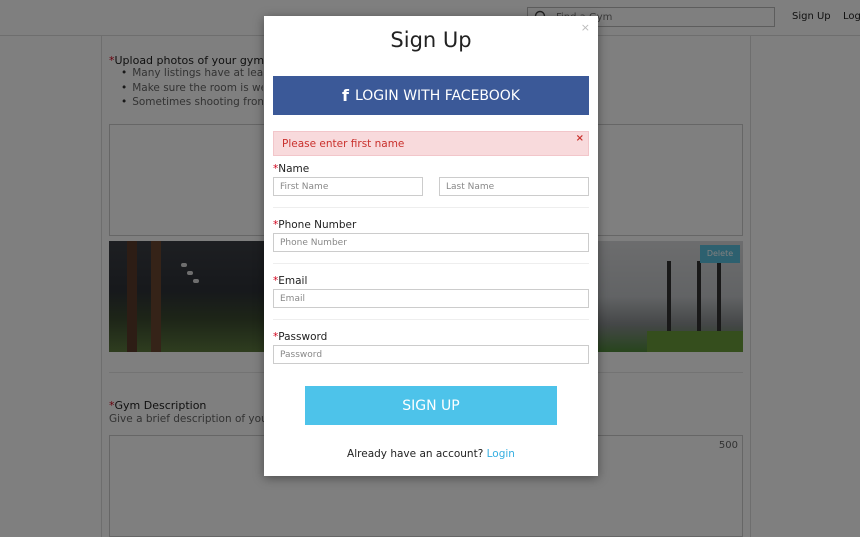 The width and height of the screenshot is (860, 537). I want to click on facebook-login-label: LOGIN WITH FACEBOOK, so click(437, 95).